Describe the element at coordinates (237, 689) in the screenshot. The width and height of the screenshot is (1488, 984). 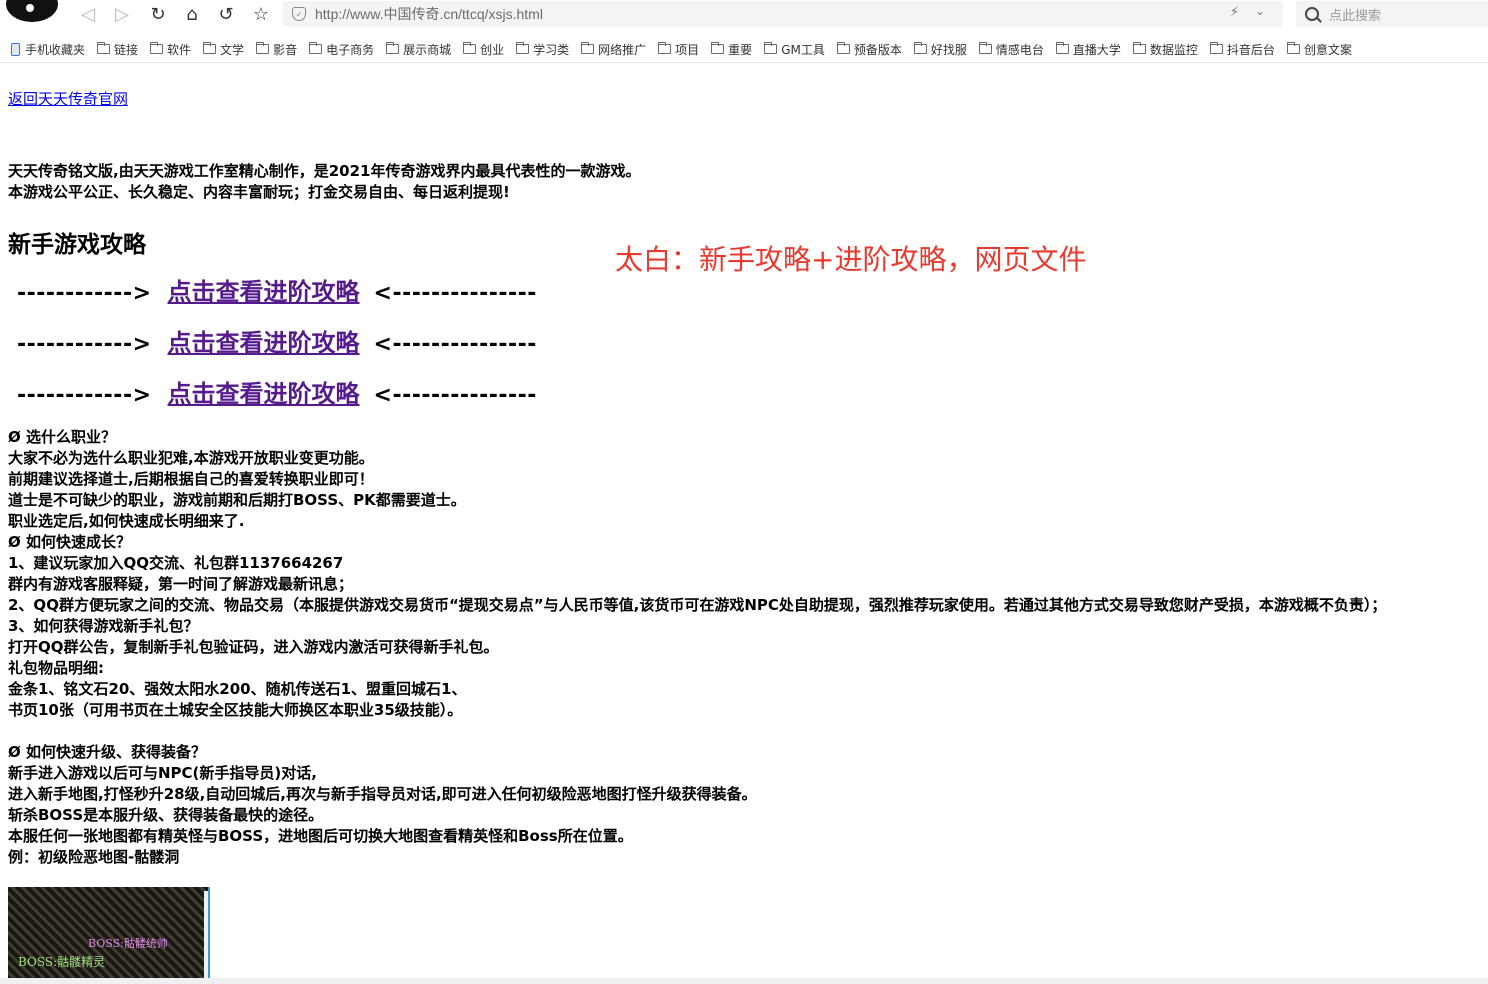
I see `guide-line: 金条1、铭文石20、强效太阳水200、随机传送石1、盟重回城石1、` at that location.